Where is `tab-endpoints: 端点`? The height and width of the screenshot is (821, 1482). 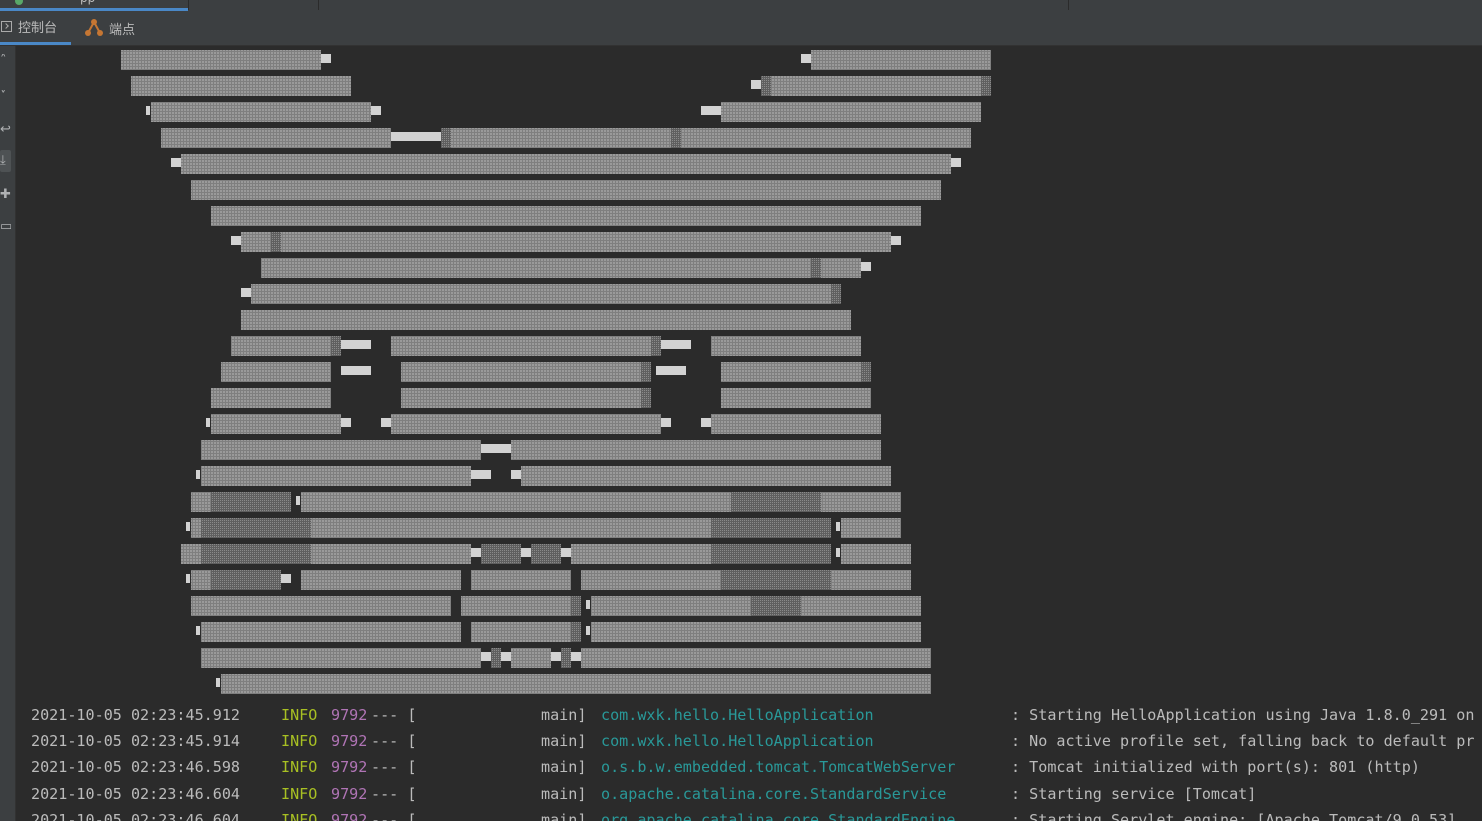
tab-endpoints: 端点 is located at coordinates (114, 28).